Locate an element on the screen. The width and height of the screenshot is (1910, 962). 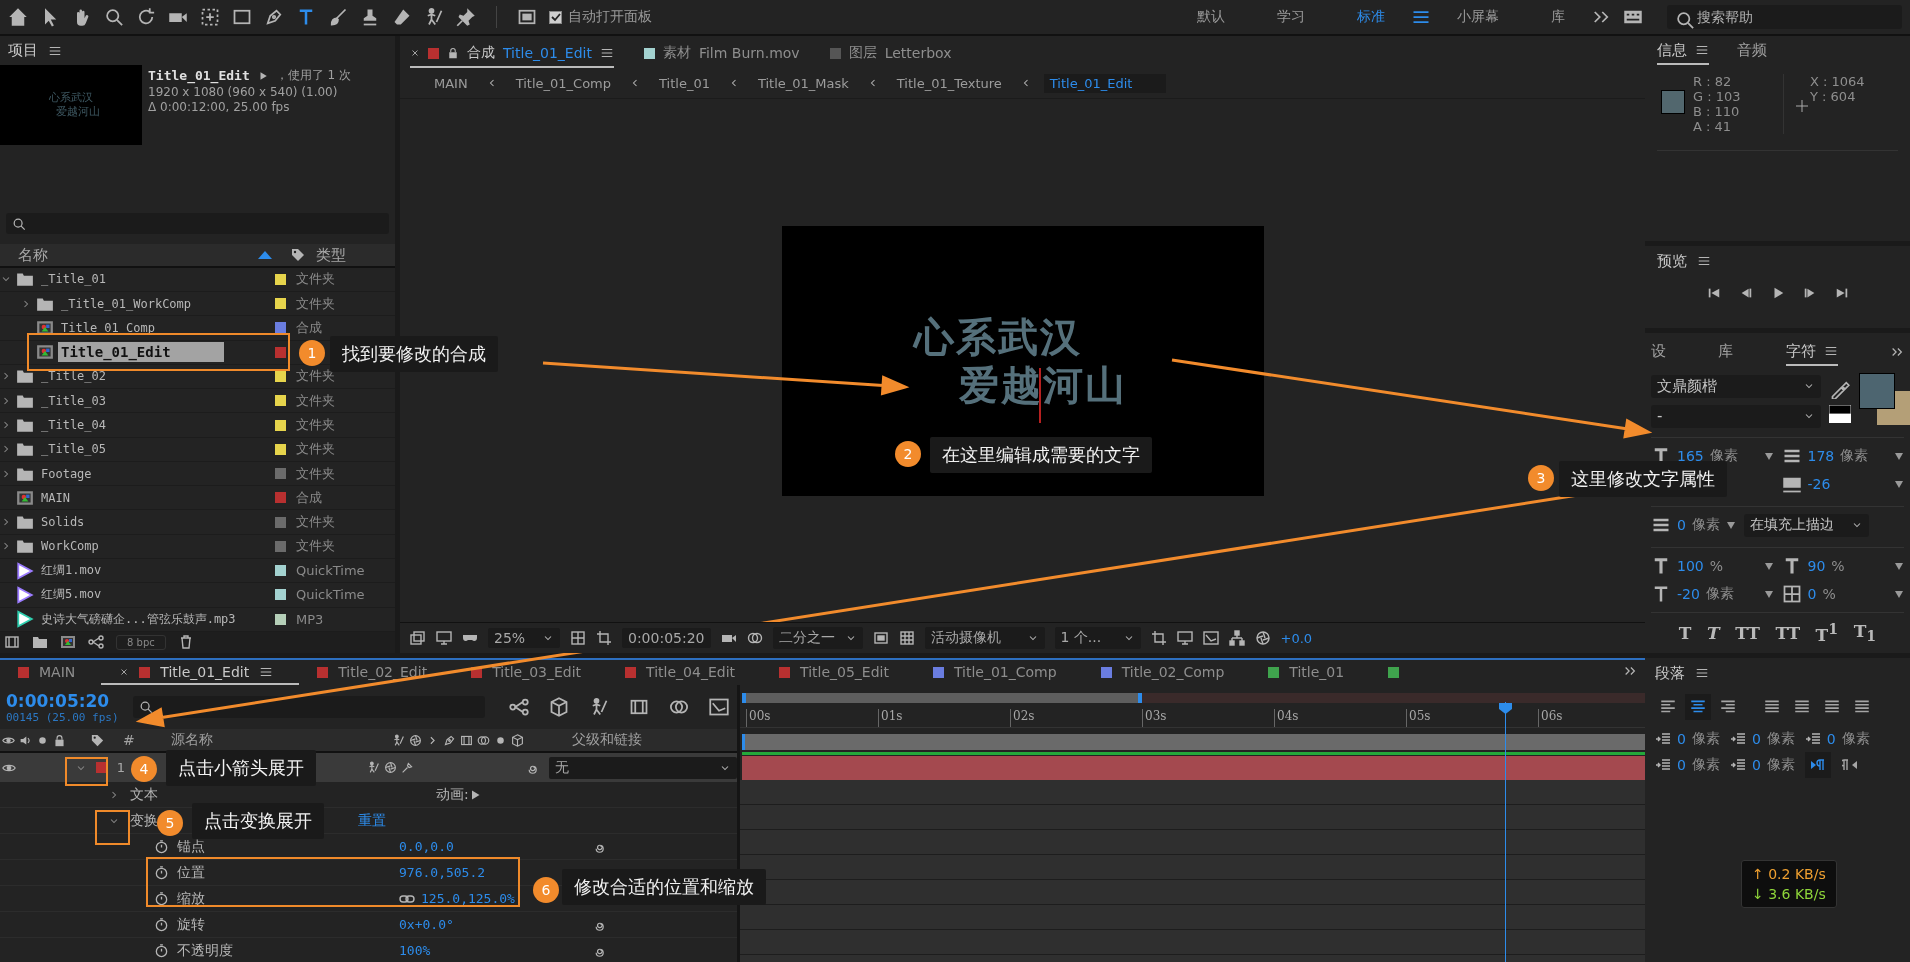
time-ruler-label: 04s is located at coordinates (1340, 718).